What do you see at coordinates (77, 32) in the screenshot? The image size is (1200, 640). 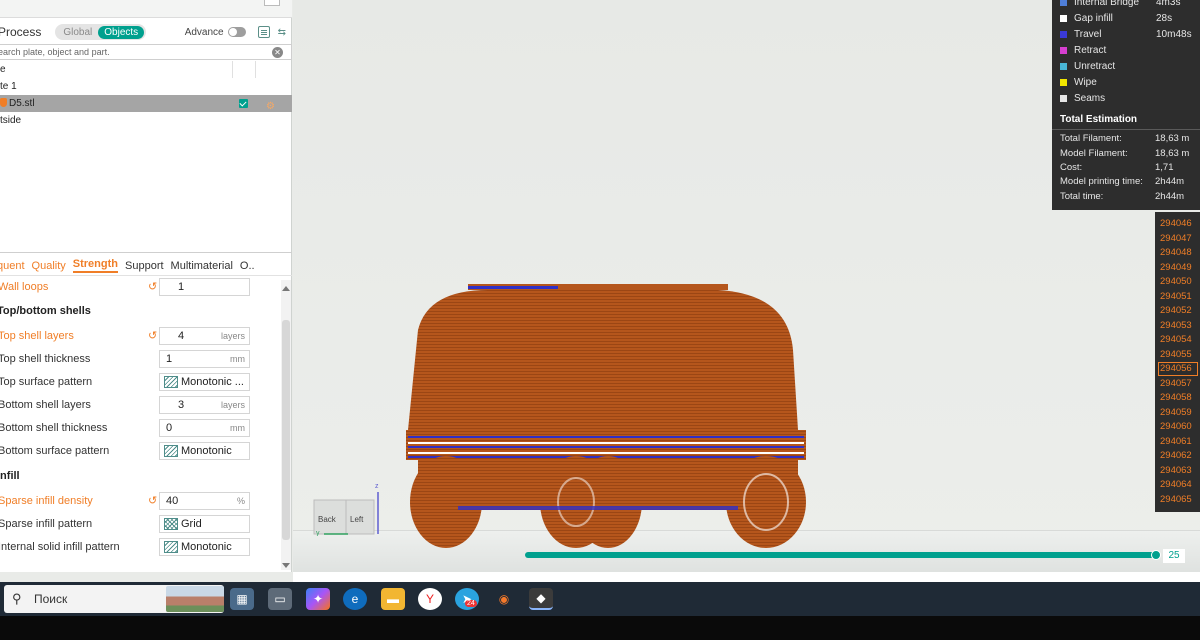 I see `seg-global: Global` at bounding box center [77, 32].